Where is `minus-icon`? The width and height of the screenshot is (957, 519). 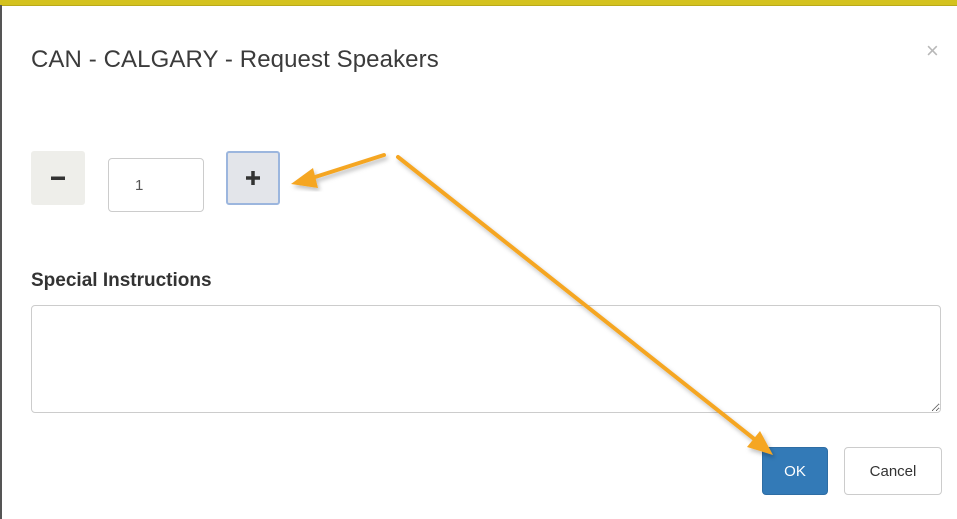 minus-icon is located at coordinates (58, 178).